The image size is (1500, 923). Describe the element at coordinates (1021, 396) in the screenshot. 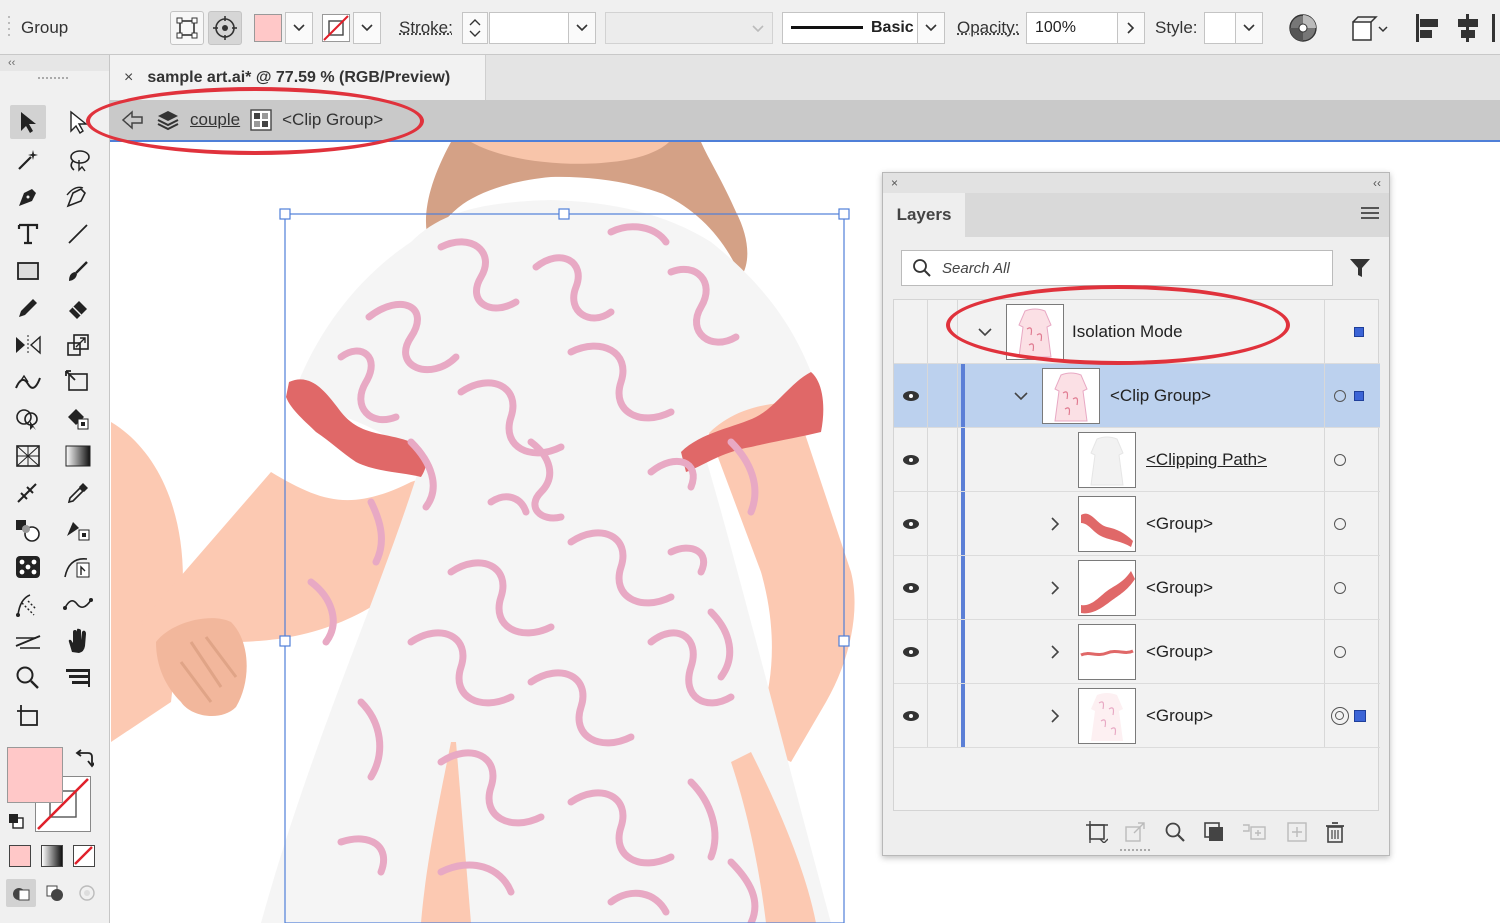

I see `chevron-down-icon` at that location.